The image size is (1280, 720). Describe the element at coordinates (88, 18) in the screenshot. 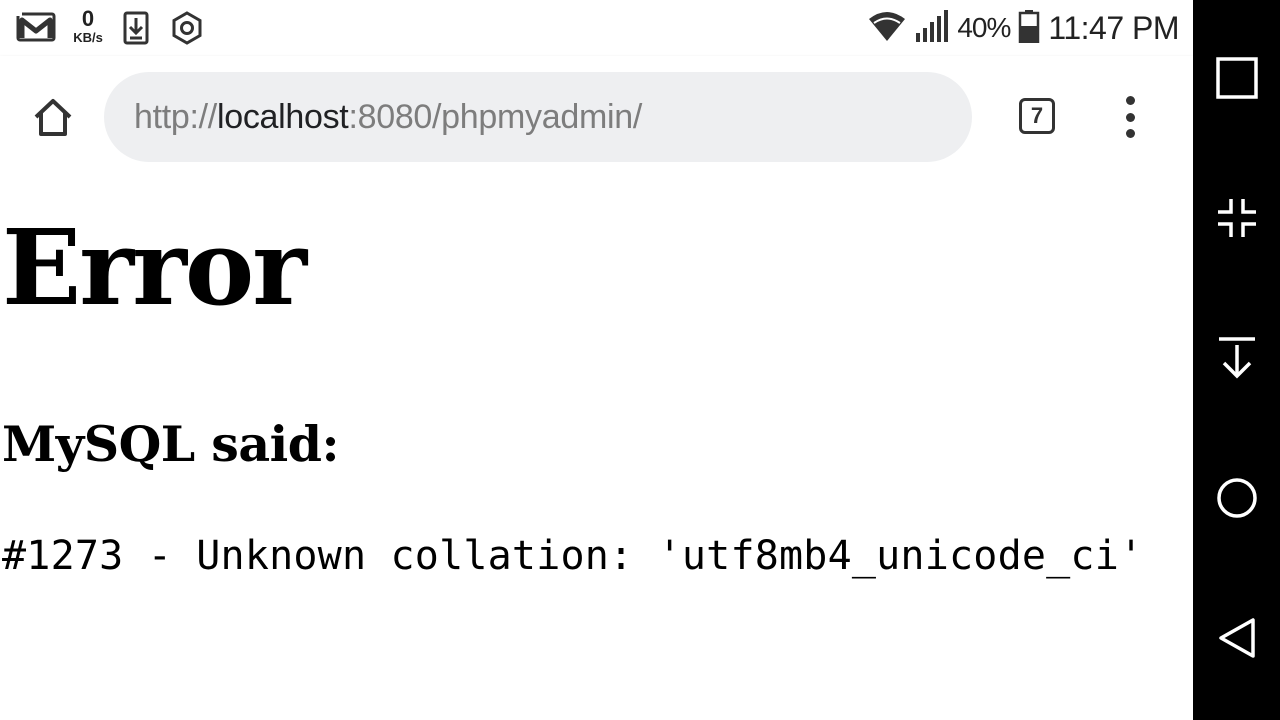

I see `net-speed-value: 0` at that location.